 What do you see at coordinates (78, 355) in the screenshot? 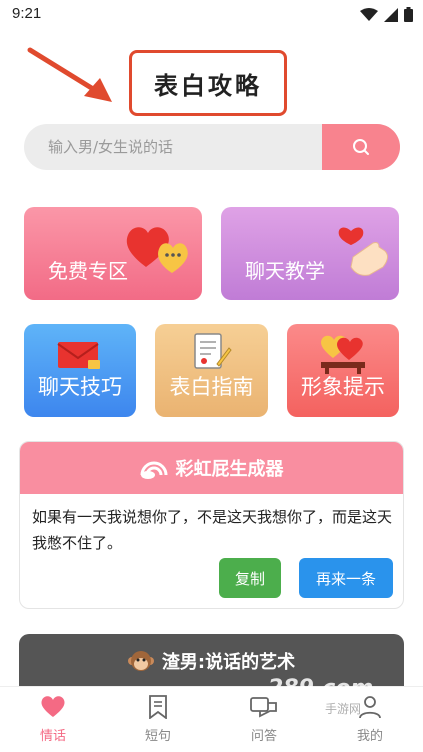
I see `envelope-icon` at bounding box center [78, 355].